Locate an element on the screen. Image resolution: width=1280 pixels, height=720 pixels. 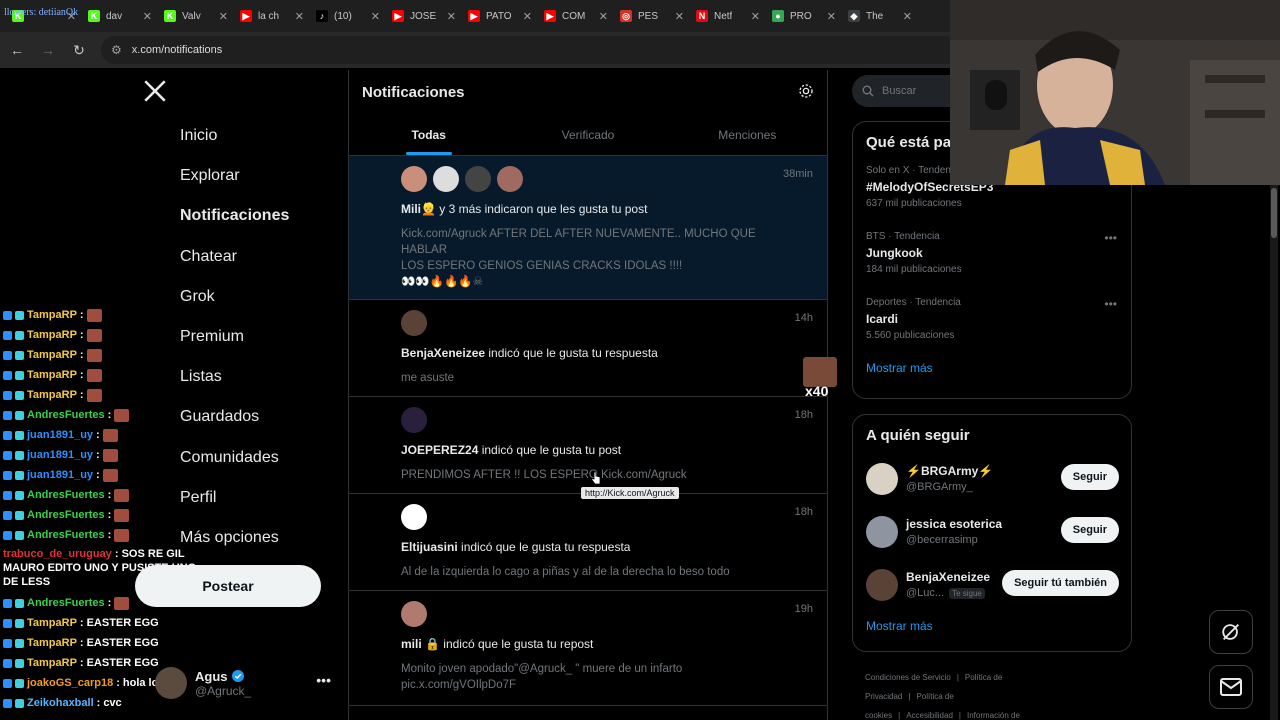
notification-actor: Eltijuasini is located at coordinates (429, 547).